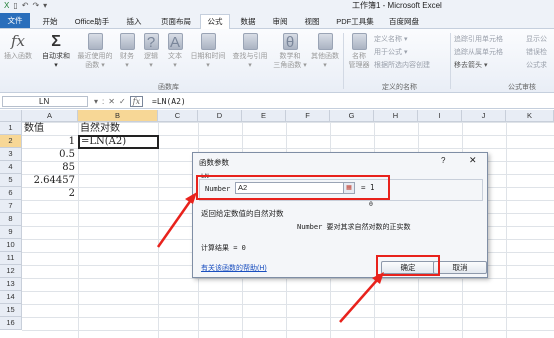 The height and width of the screenshot is (338, 554). I want to click on excel-logo-icon: X, so click(7, 5).